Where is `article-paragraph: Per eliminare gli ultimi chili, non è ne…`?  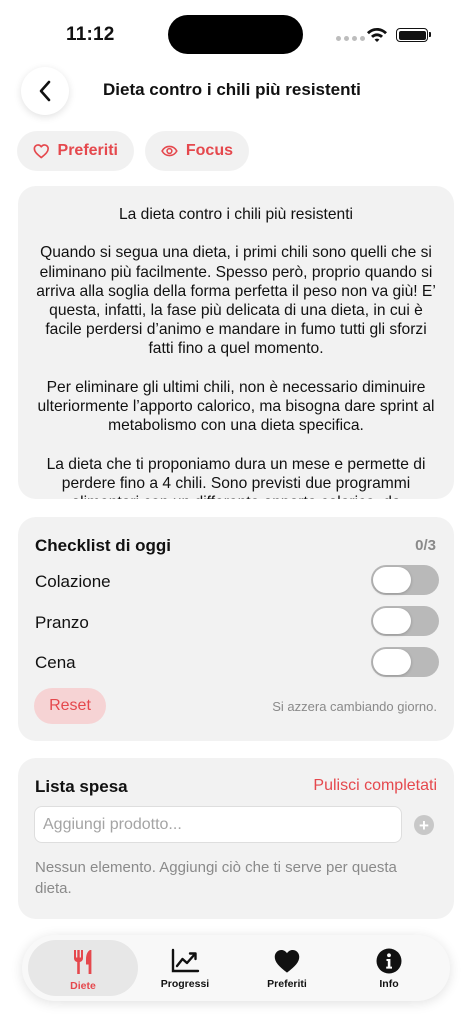 article-paragraph: Per eliminare gli ultimi chili, non è ne… is located at coordinates (236, 406).